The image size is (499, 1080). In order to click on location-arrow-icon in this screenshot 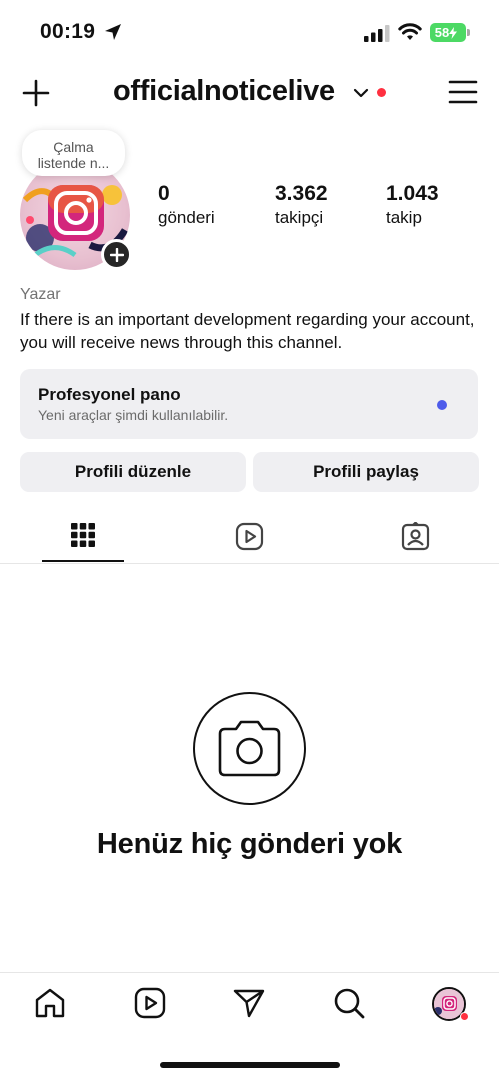, I will do `click(113, 32)`.